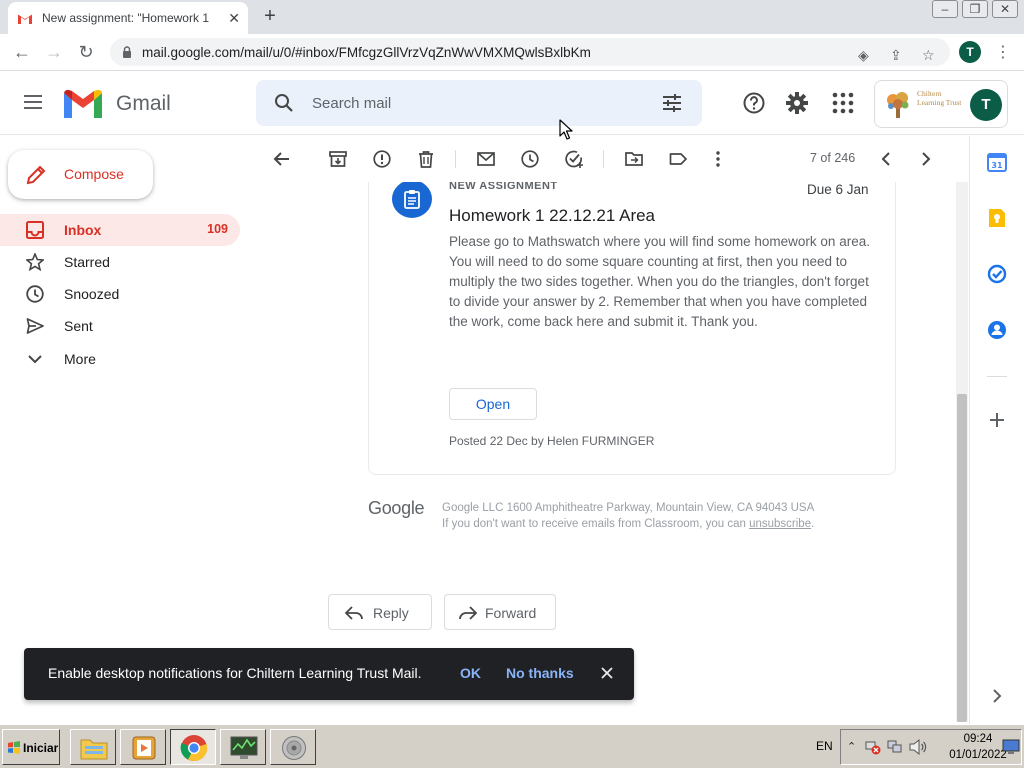  I want to click on start-button: Iniciar, so click(31, 747).